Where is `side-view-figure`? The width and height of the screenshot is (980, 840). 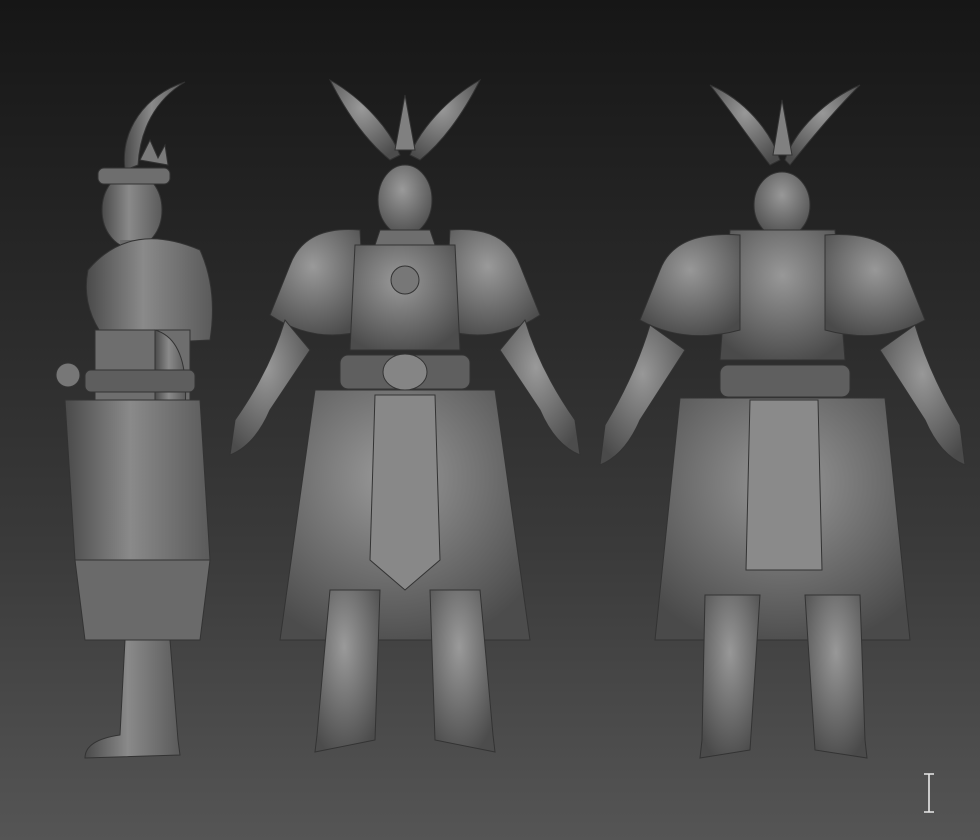 side-view-figure is located at coordinates (134, 420).